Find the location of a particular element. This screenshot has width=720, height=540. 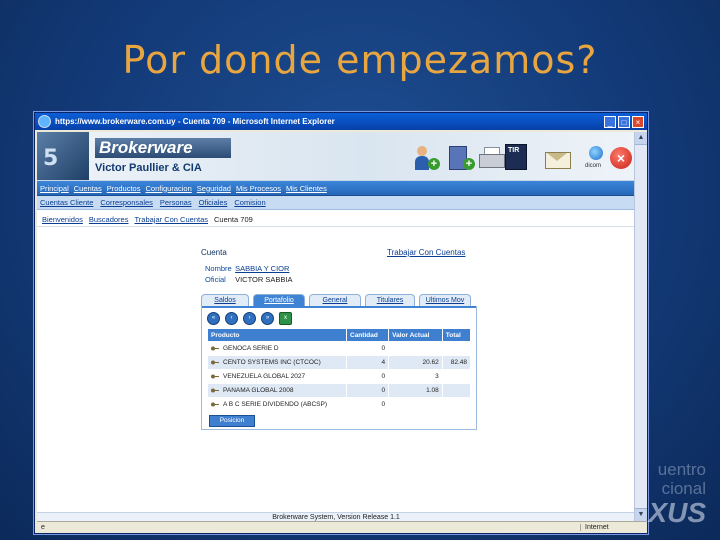

table-row: VENEZUELA GLOBAL 2027 0 3 is located at coordinates (339, 376).